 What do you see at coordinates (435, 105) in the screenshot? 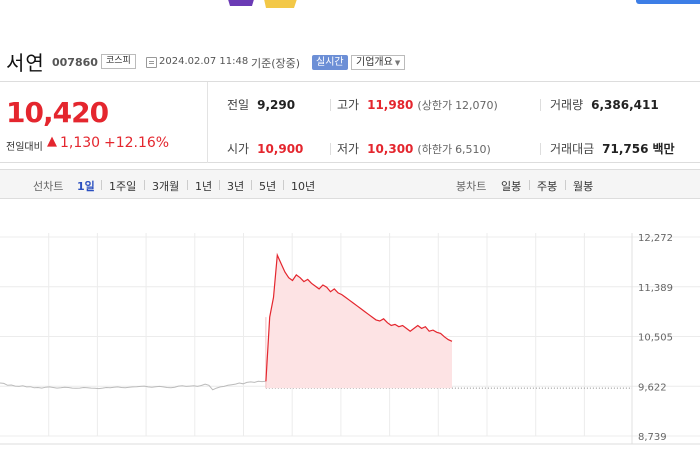
I see `stat-sub-label: (상한가` at bounding box center [435, 105].